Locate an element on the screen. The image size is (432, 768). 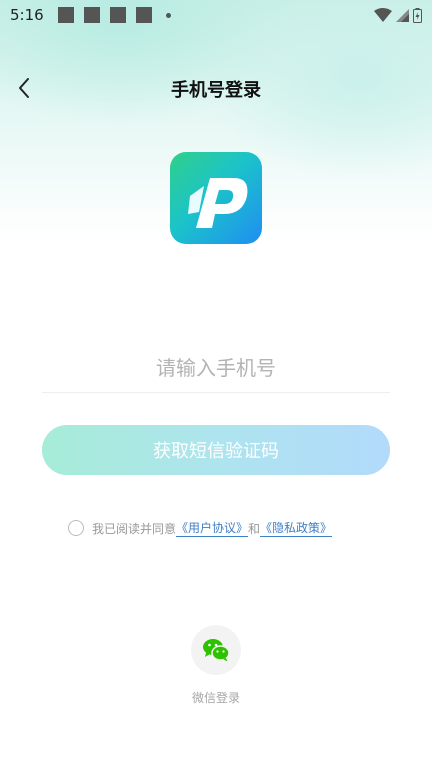
phone-input is located at coordinates (216, 368).